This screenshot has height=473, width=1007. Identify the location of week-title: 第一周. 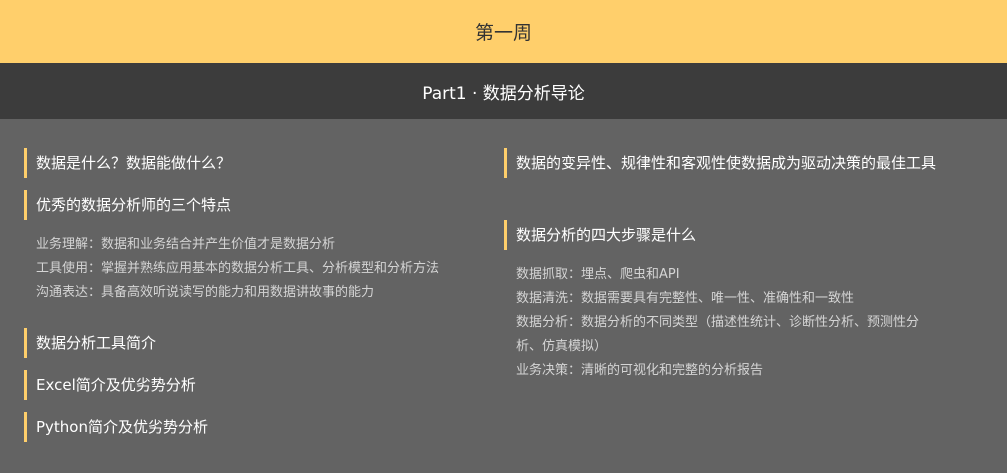
(503, 33).